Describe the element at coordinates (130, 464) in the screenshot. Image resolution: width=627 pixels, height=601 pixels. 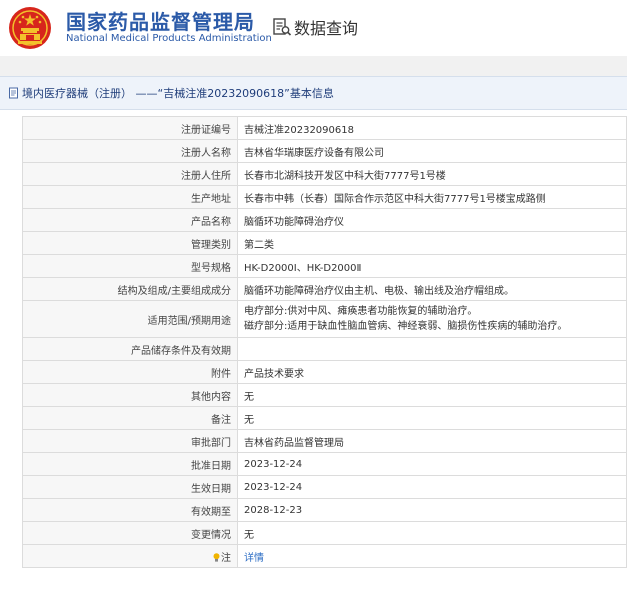
I see `field-label: 批准日期` at that location.